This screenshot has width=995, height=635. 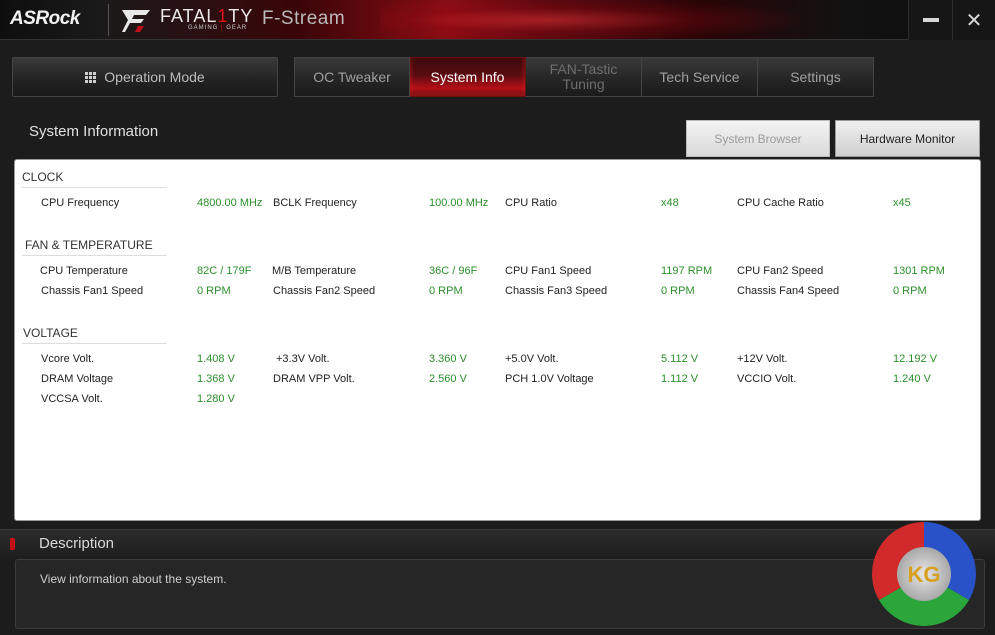 I want to click on fan-temperature-group-title: FAN & TEMPERATURE, so click(x=94, y=247).